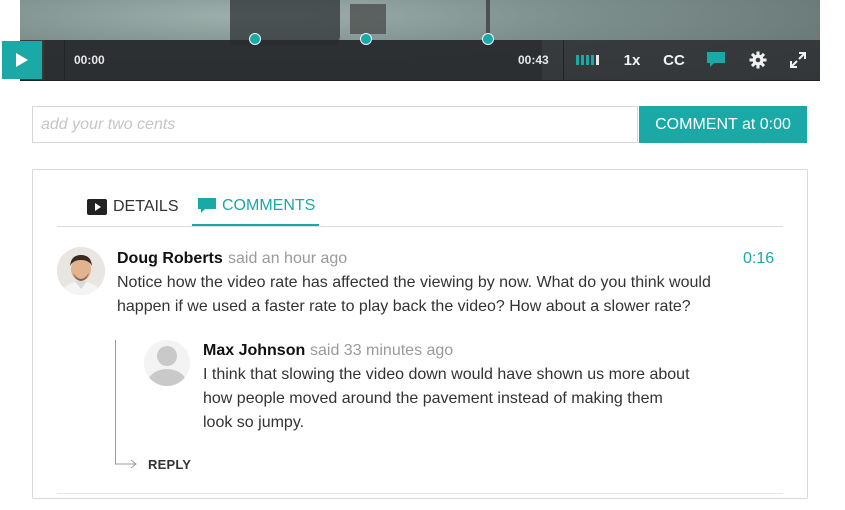  I want to click on comments-toggle-button, so click(716, 60).